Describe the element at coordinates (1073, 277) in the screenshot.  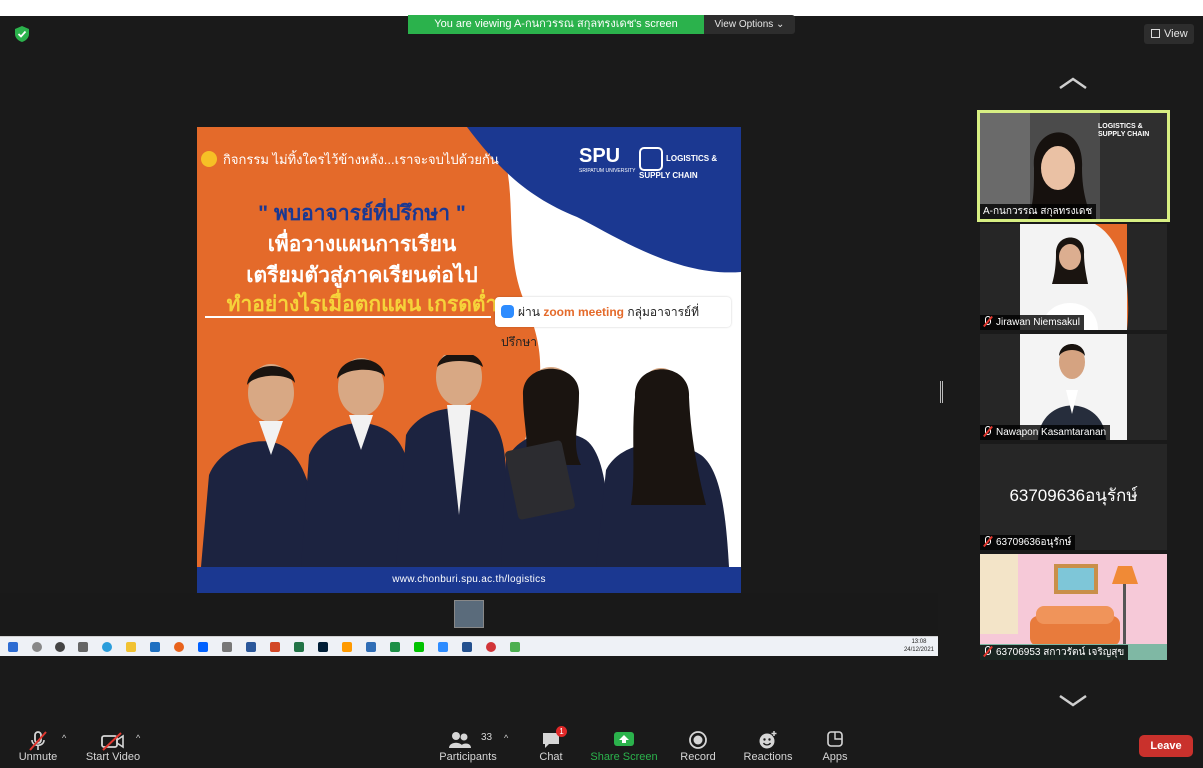
I see `participant-tile: Jirawan Niemsakul` at that location.